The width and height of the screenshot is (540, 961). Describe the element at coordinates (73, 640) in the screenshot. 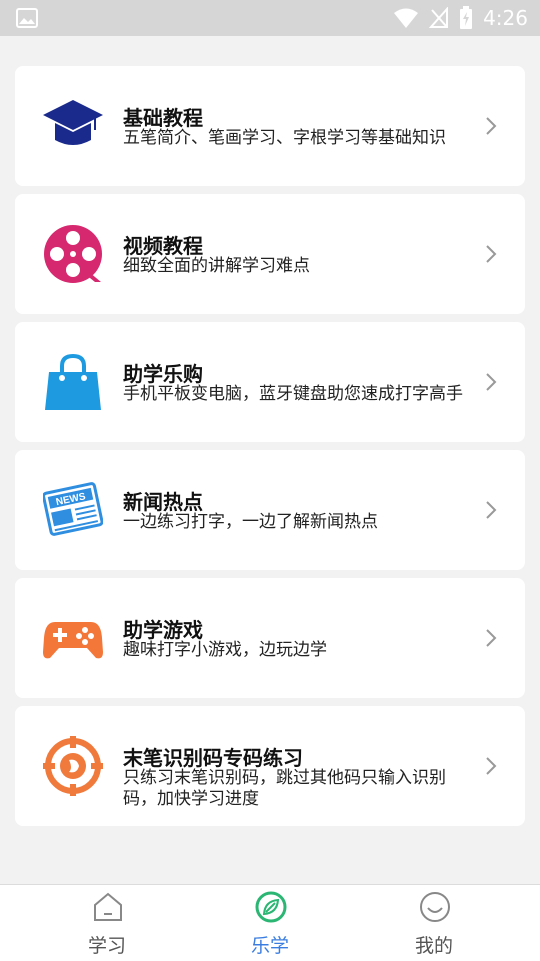

I see `gamepad-icon` at that location.